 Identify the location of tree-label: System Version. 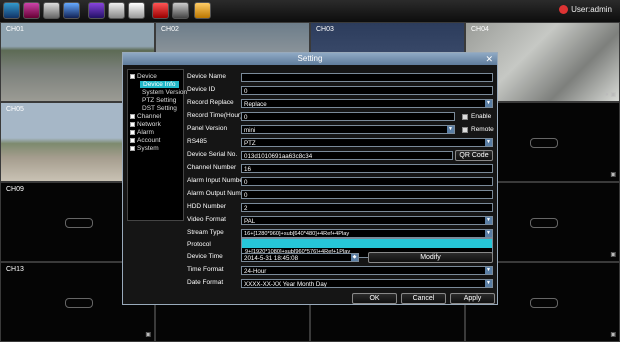
(165, 92).